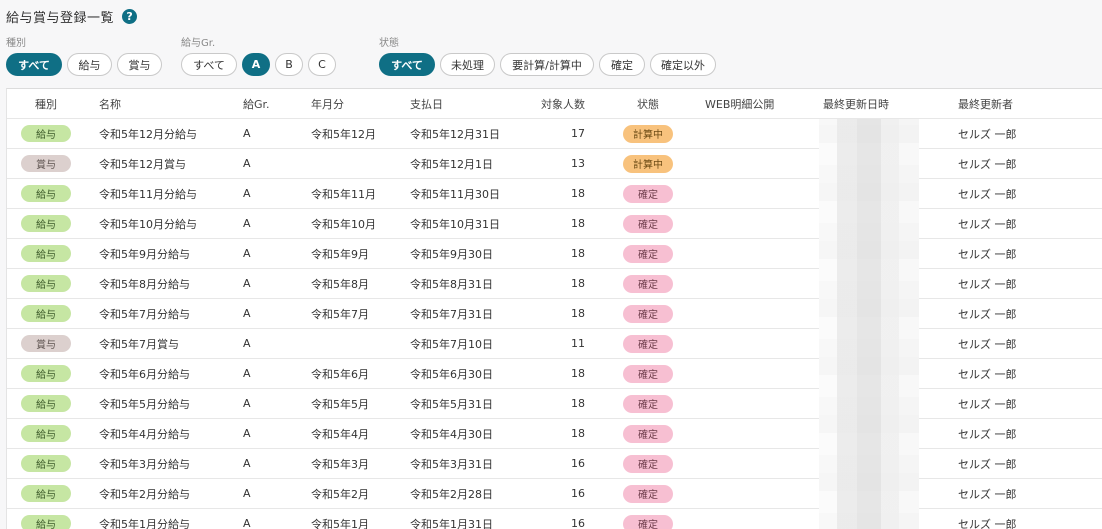 Image resolution: width=1102 pixels, height=529 pixels. I want to click on status-filter-unprocessed: 未処理, so click(467, 64).